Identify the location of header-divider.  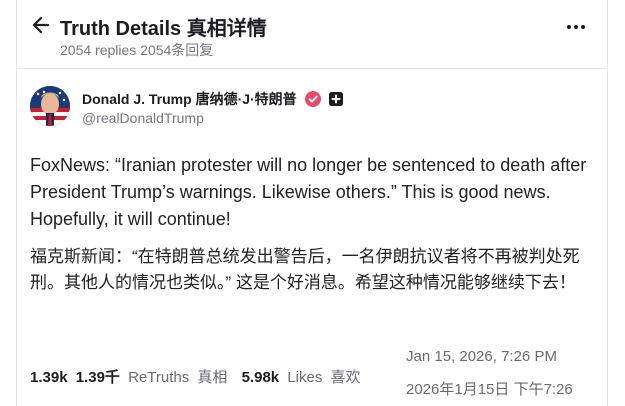
(311, 68).